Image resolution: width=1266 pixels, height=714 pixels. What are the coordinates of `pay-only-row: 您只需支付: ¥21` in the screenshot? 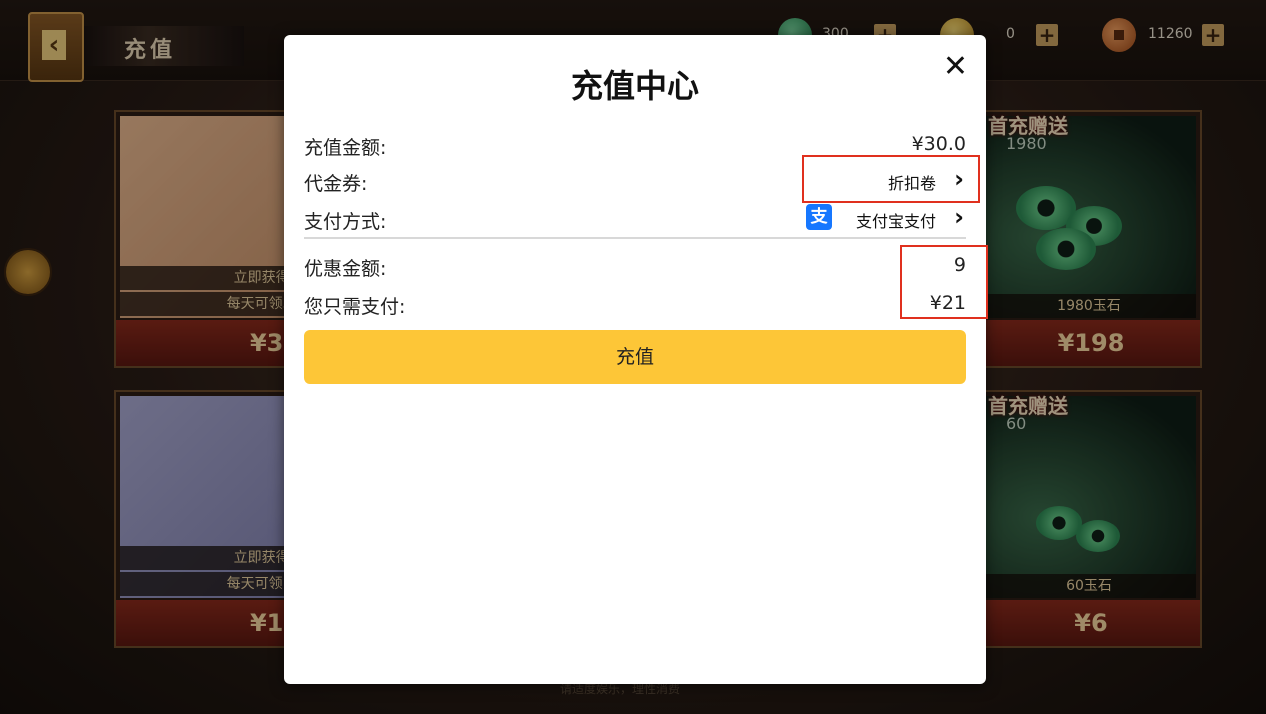 It's located at (635, 303).